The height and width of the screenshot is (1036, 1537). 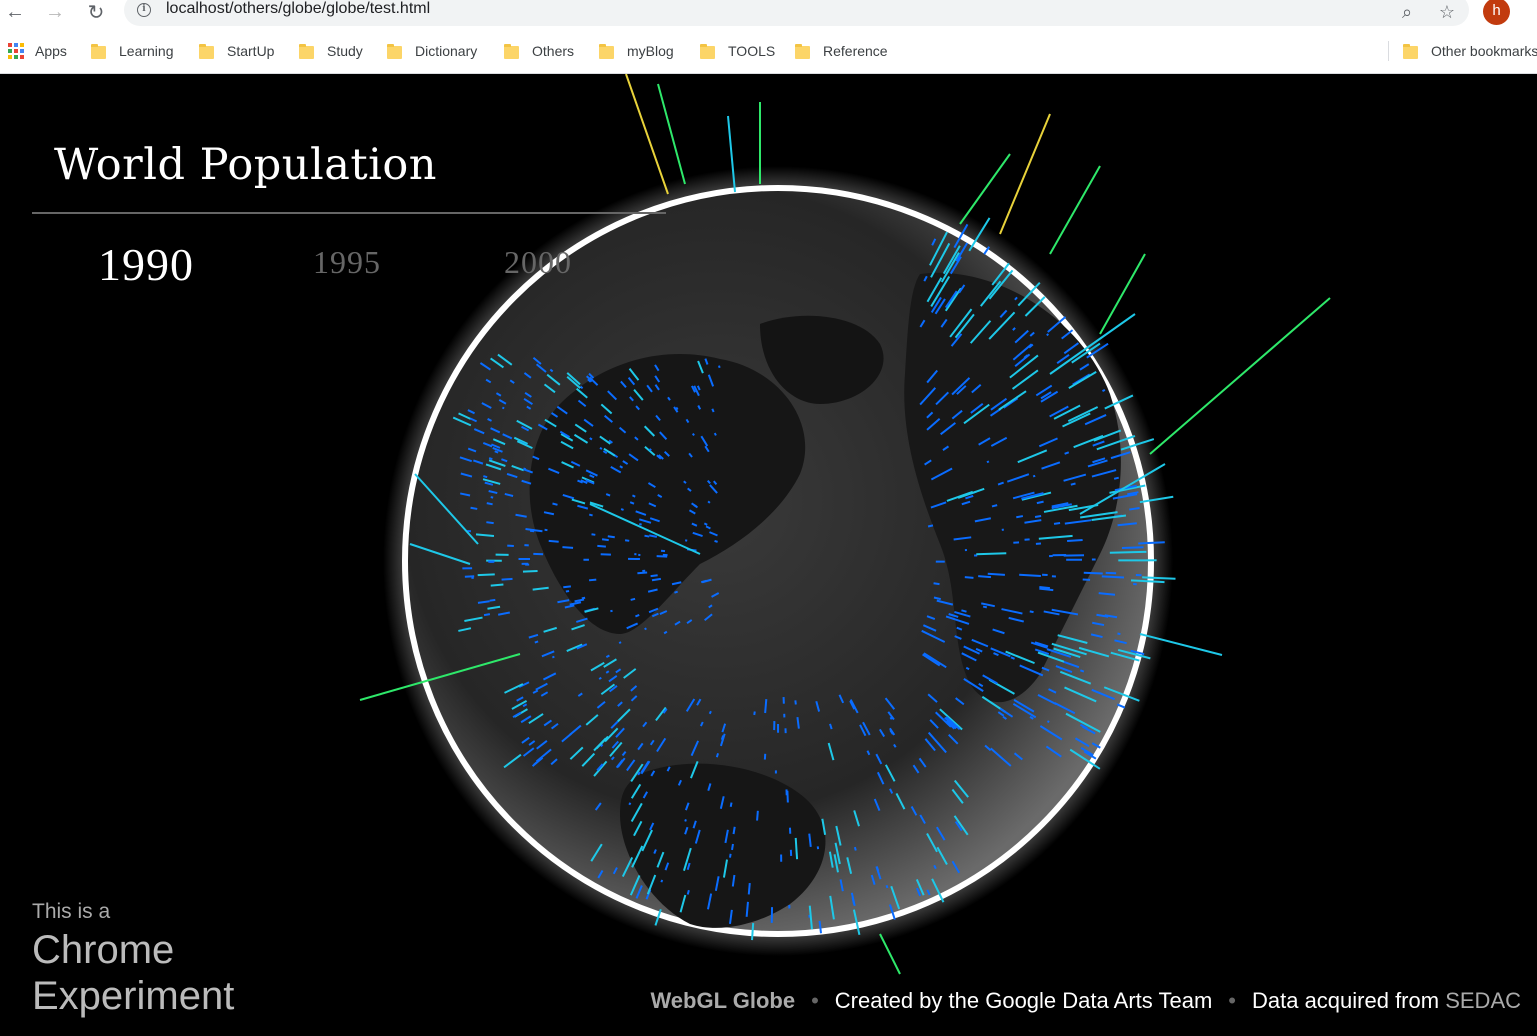 I want to click on bookmark-label: Learning, so click(x=146, y=51).